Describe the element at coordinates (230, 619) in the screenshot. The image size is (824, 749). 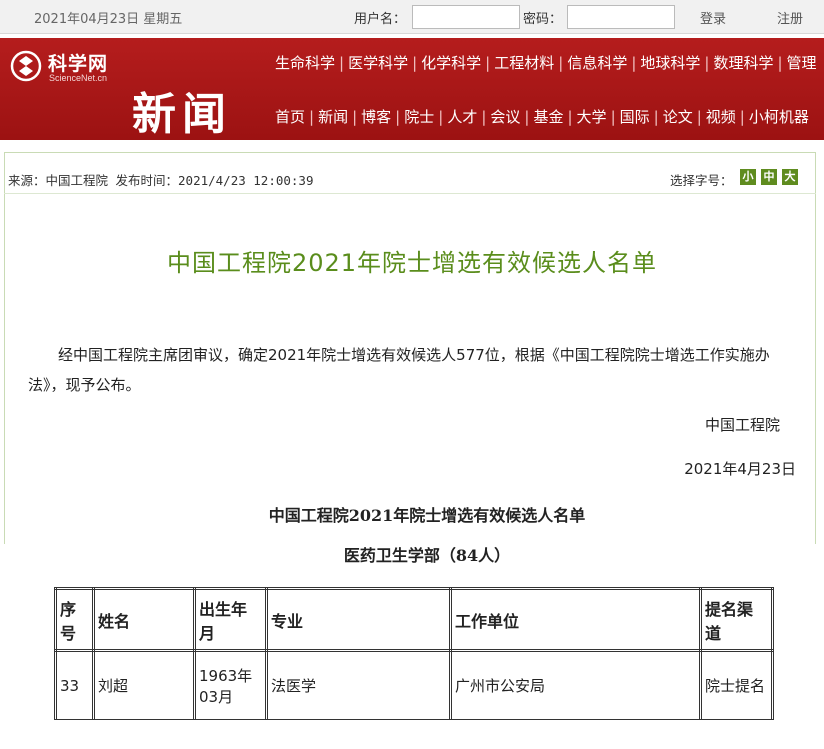
I see `header-cell-birth: 出生年月` at that location.